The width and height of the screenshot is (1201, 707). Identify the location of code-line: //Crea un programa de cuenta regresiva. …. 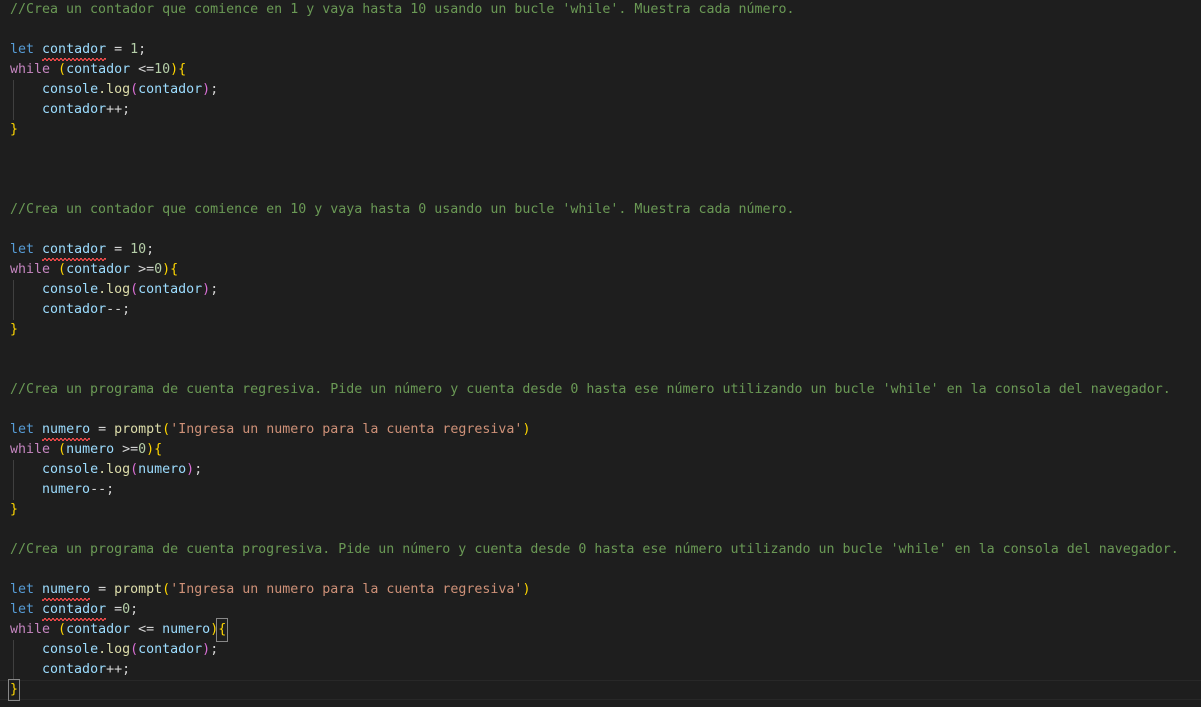
(600, 390).